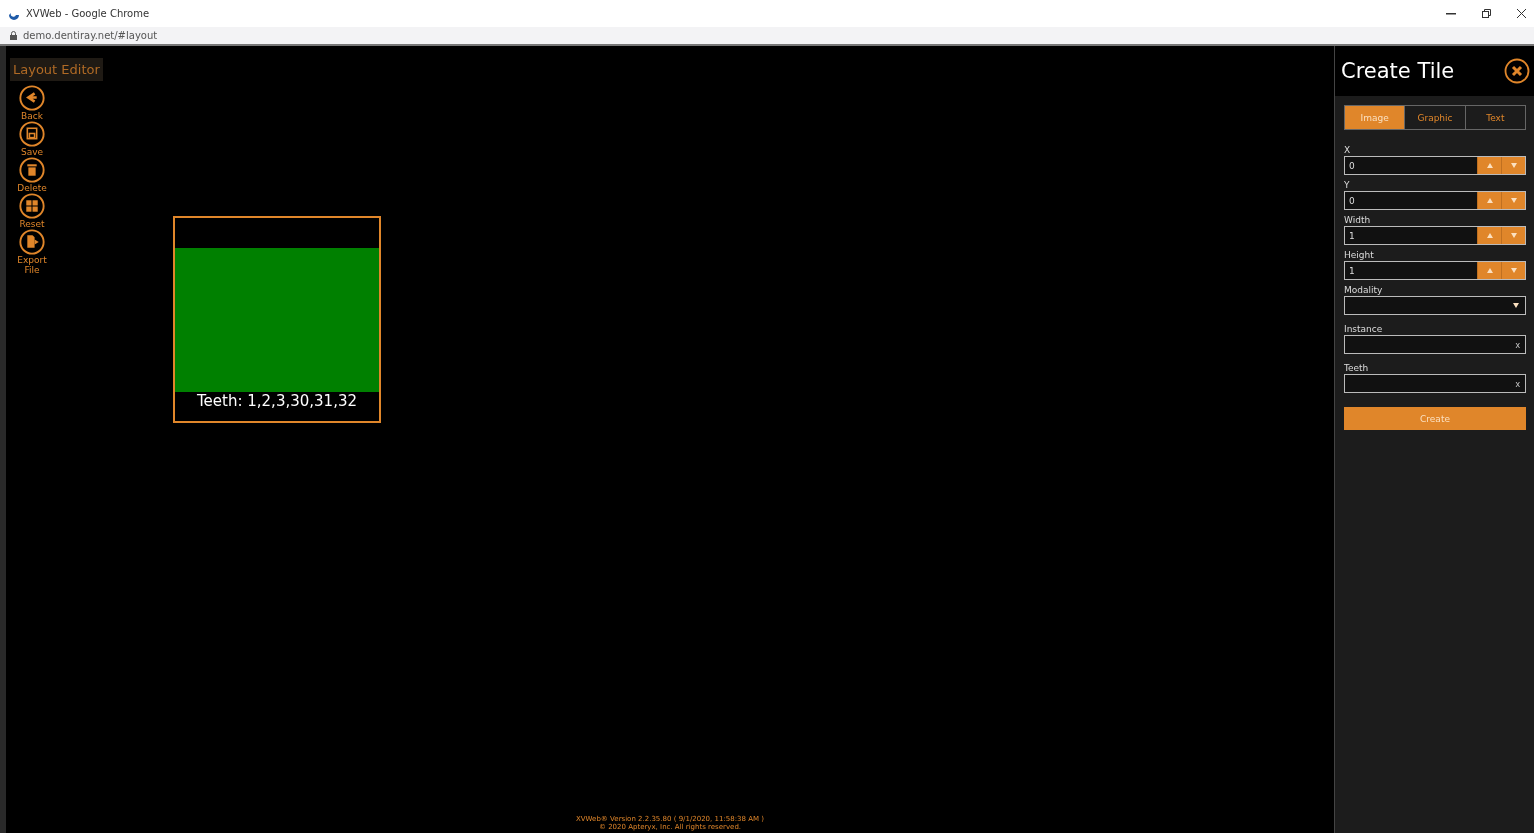 The image size is (1534, 833). What do you see at coordinates (1451, 13) in the screenshot?
I see `minimize-icon` at bounding box center [1451, 13].